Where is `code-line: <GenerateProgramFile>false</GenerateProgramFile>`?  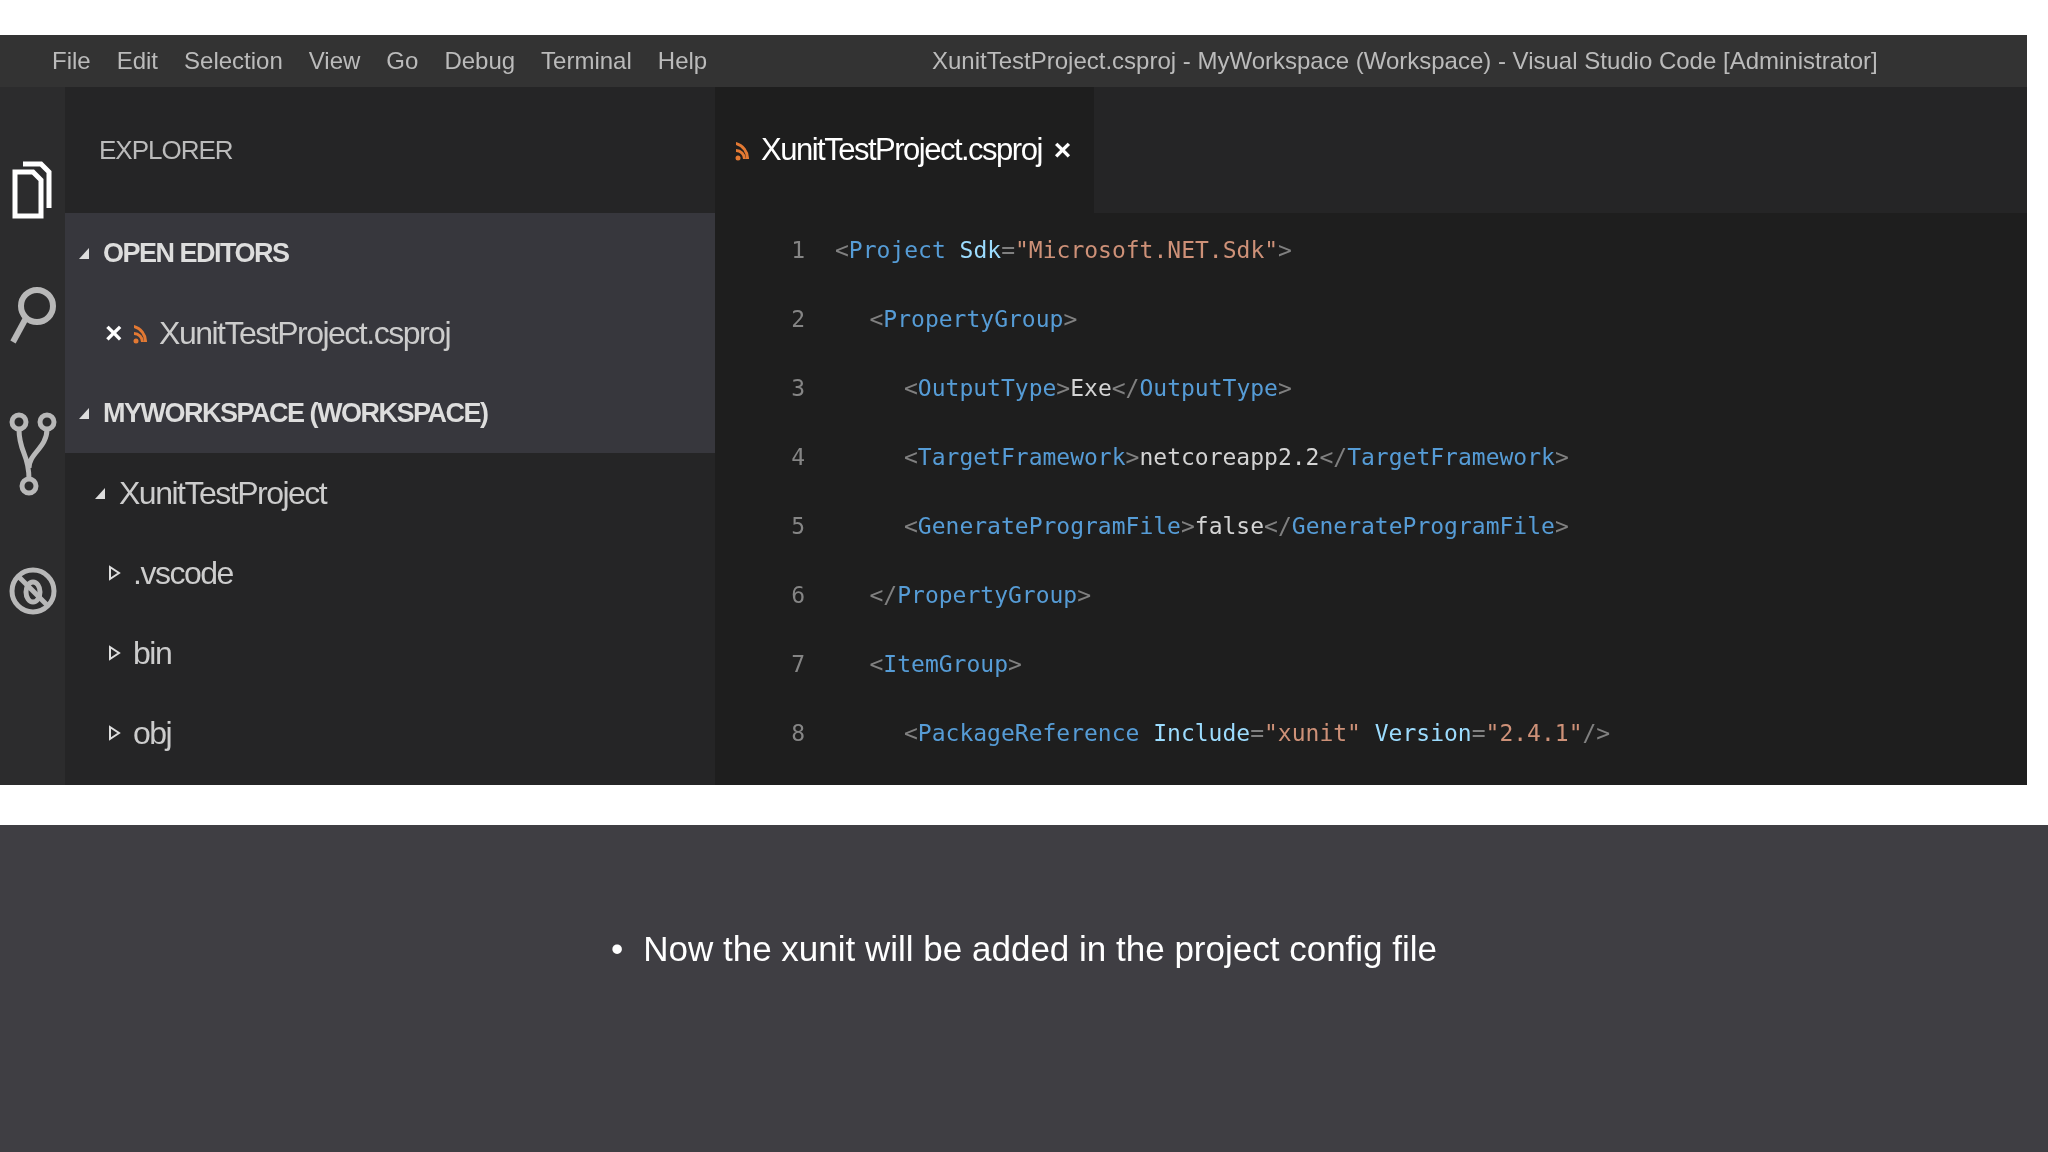
code-line: <GenerateProgramFile>false</GenerateProgramFile> is located at coordinates (1236, 525).